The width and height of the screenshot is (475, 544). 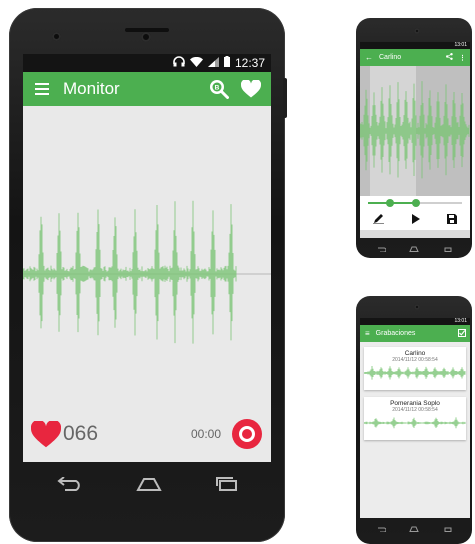 I want to click on svg-text: B, so click(x=217, y=88).